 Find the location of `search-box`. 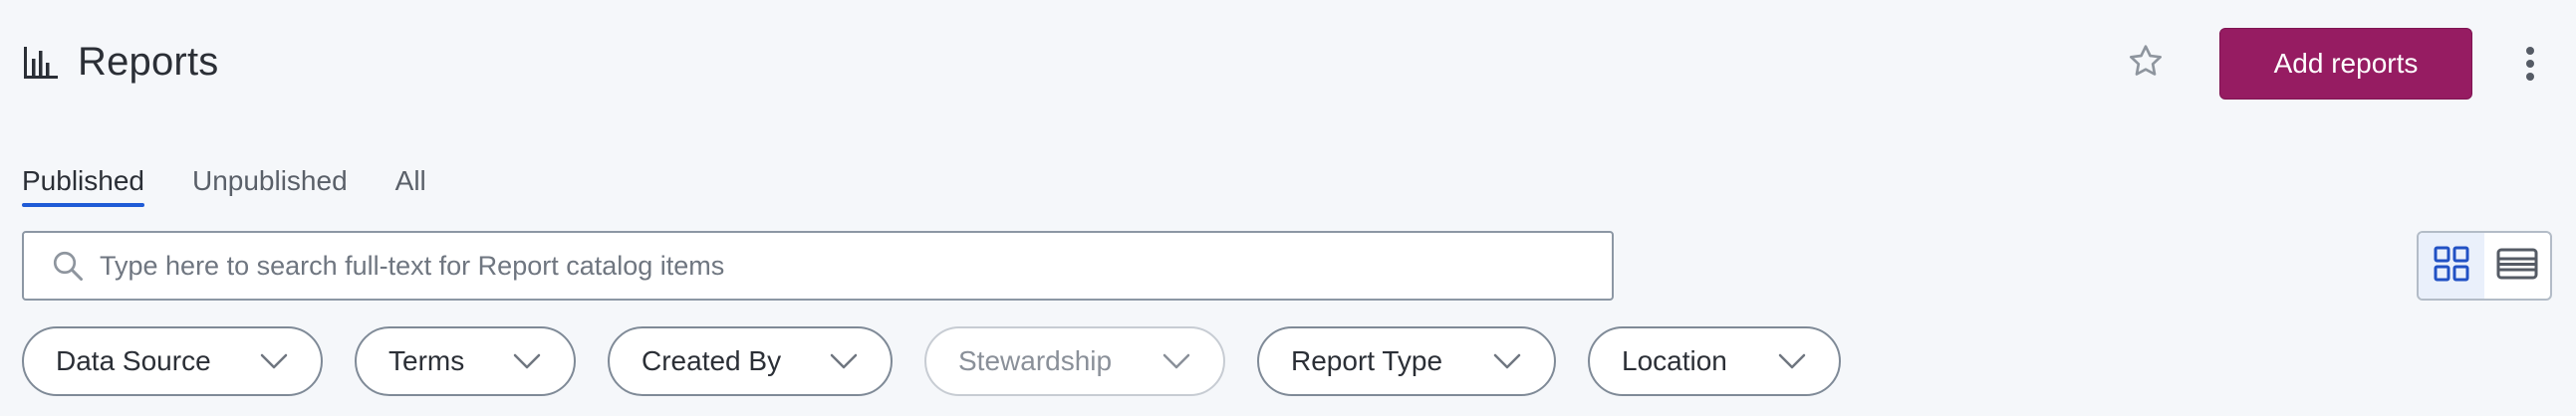

search-box is located at coordinates (818, 266).